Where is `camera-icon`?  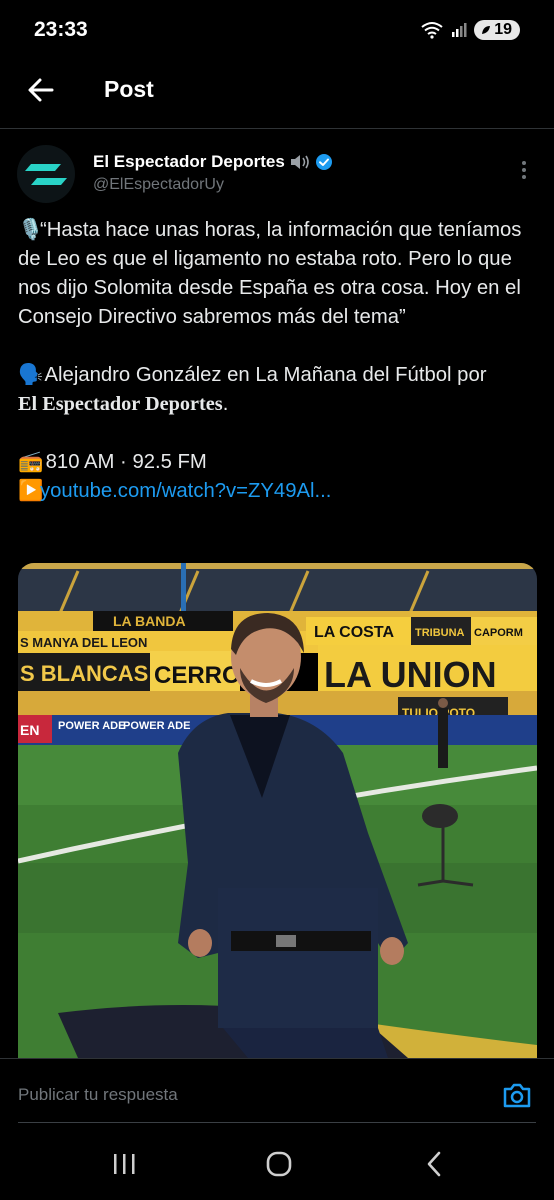
camera-icon is located at coordinates (517, 1095).